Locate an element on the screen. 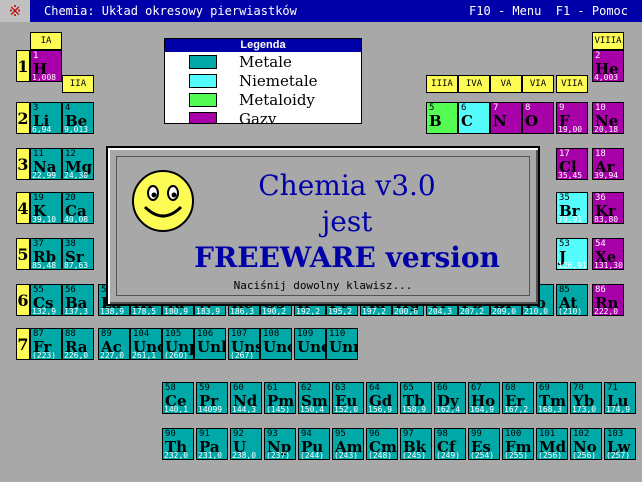 This screenshot has width=642, height=482. element-cell: 108Uno is located at coordinates (276, 344).